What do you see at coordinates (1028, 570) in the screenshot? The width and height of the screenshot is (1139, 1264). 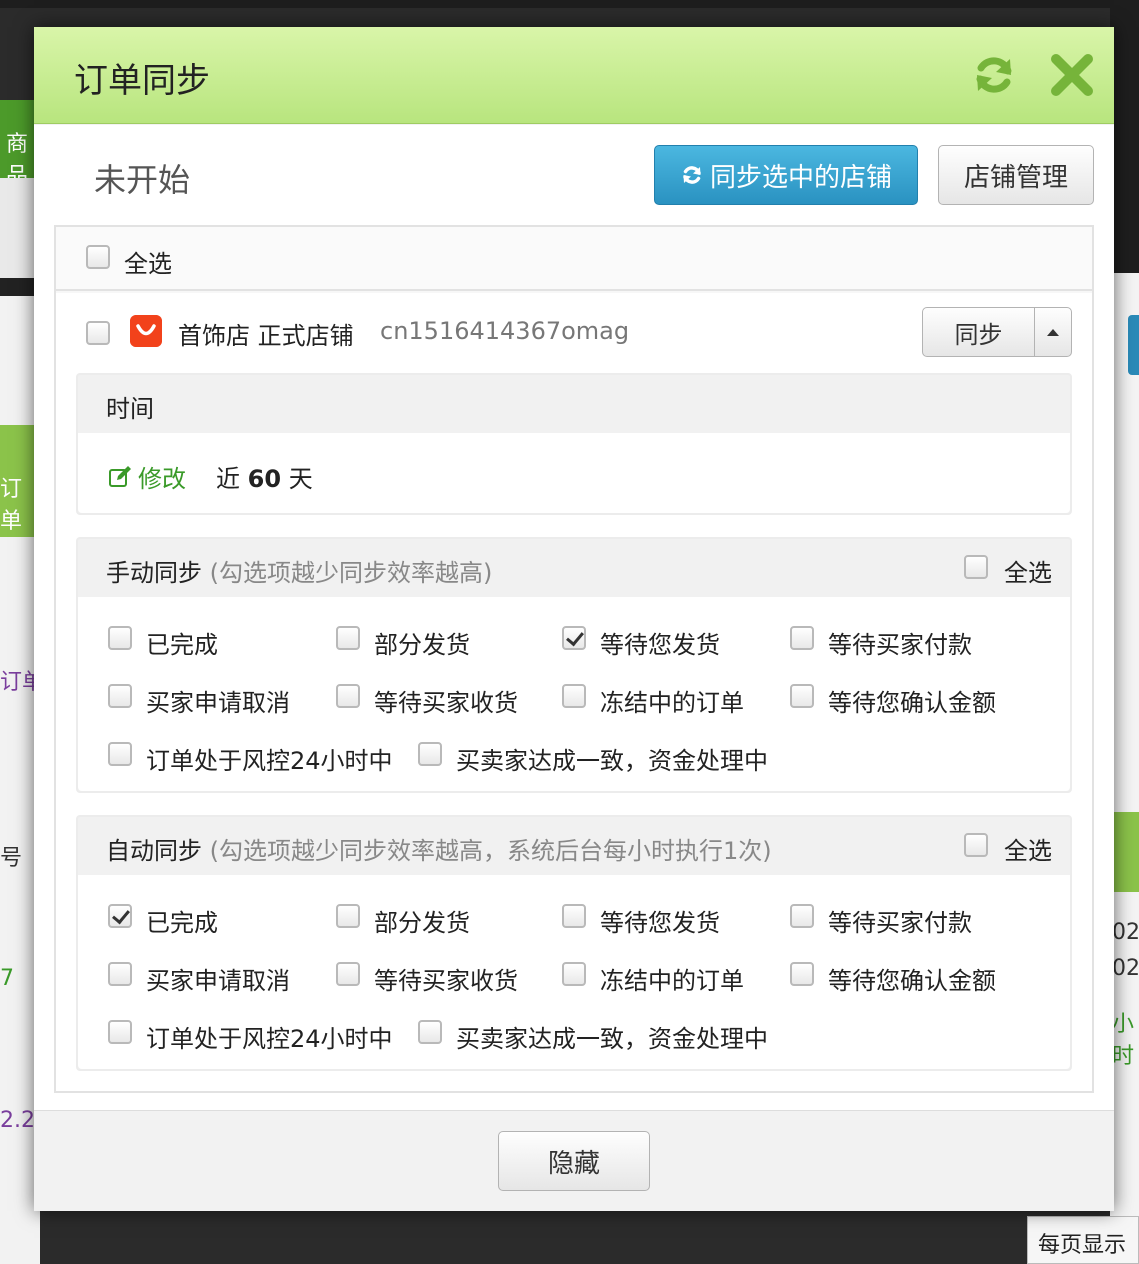 I see `manual-sync-select-all-label: 全选` at bounding box center [1028, 570].